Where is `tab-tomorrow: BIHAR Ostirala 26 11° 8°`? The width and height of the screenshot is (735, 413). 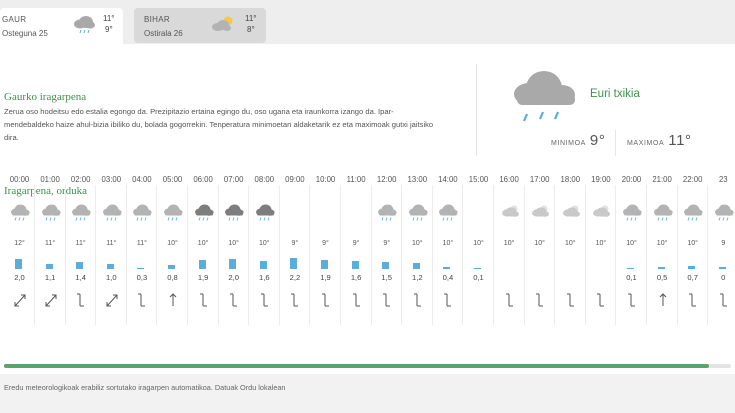 tab-tomorrow: BIHAR Ostirala 26 11° 8° is located at coordinates (200, 25).